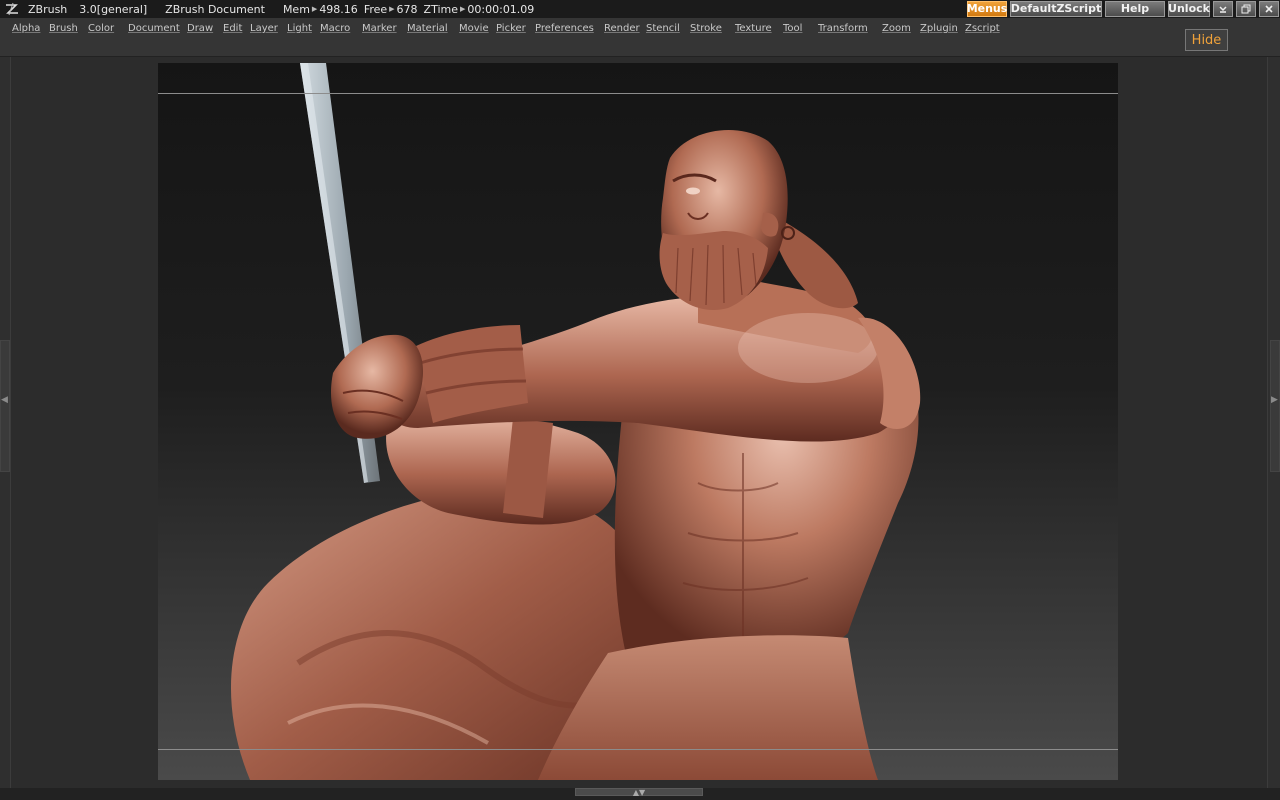 This screenshot has height=800, width=1280. What do you see at coordinates (154, 28) in the screenshot?
I see `menu-document: Document` at bounding box center [154, 28].